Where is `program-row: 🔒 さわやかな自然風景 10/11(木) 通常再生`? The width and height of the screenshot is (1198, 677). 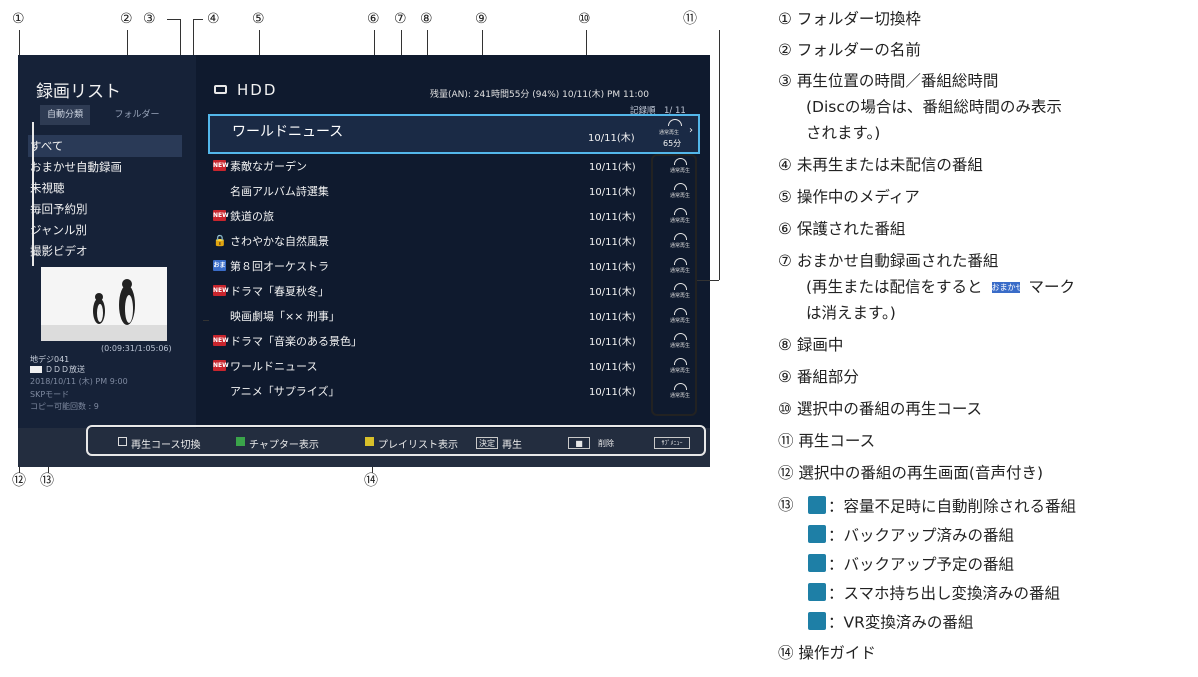
program-row: 🔒 さわやかな自然風景 10/11(木) 通常再生 is located at coordinates (454, 242).